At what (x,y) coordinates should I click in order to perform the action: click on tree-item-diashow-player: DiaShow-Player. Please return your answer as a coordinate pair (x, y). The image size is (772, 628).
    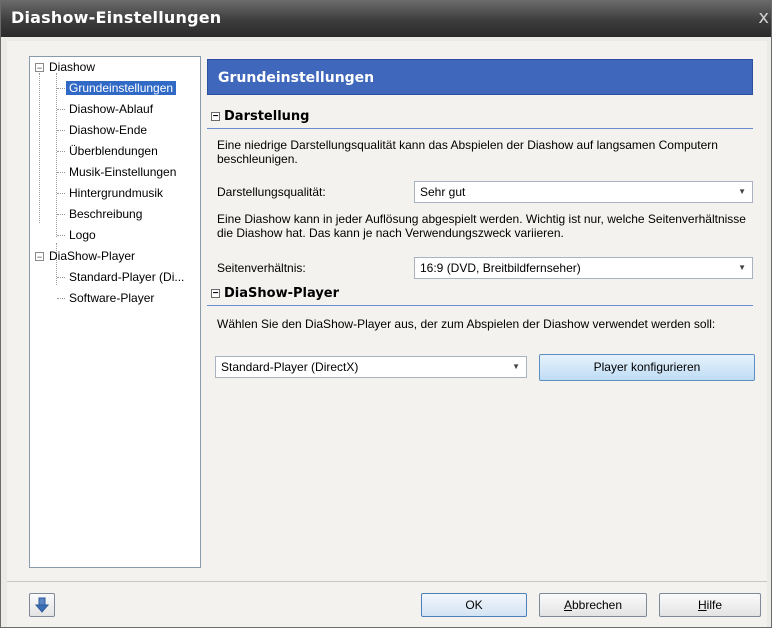
    Looking at the image, I should click on (92, 256).